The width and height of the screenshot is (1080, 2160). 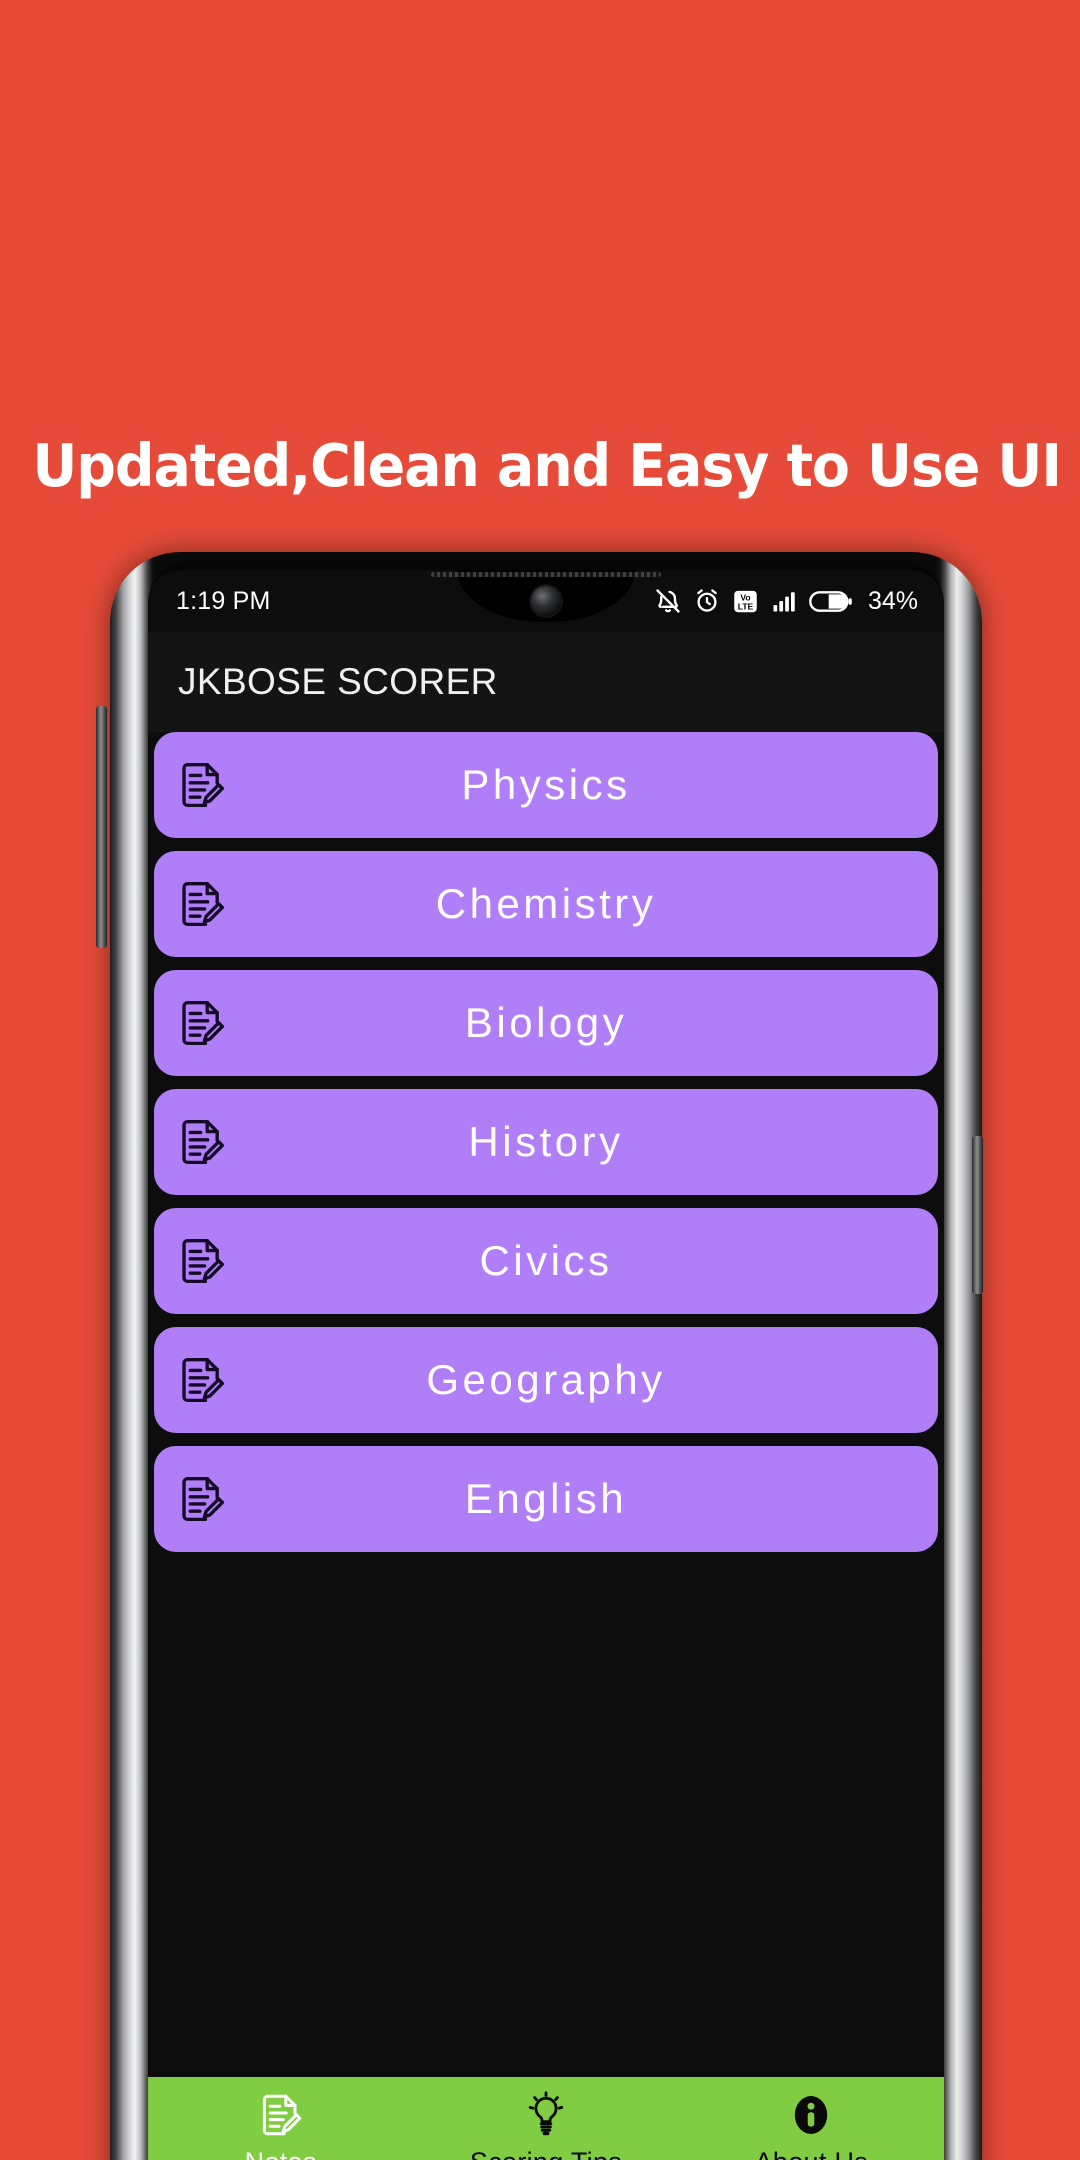 What do you see at coordinates (546, 2115) in the screenshot?
I see `lightbulb-icon` at bounding box center [546, 2115].